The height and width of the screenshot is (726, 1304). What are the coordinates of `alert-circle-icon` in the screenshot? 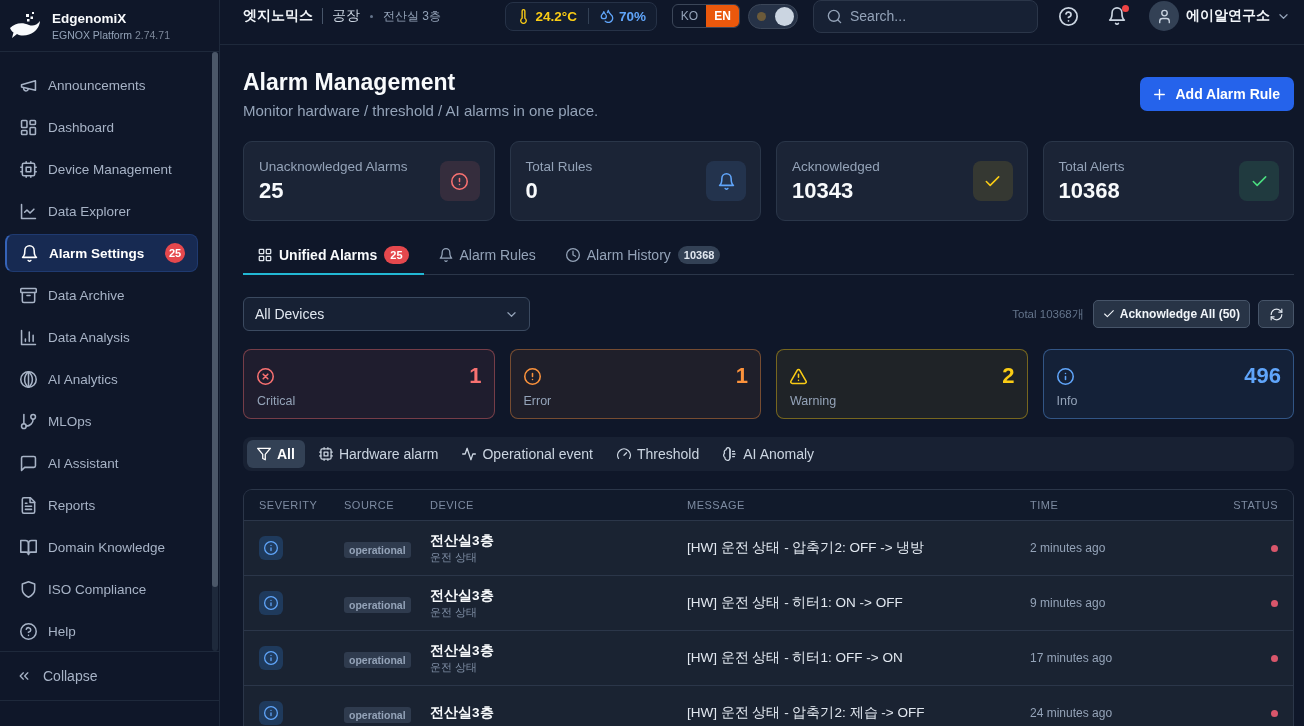 It's located at (532, 376).